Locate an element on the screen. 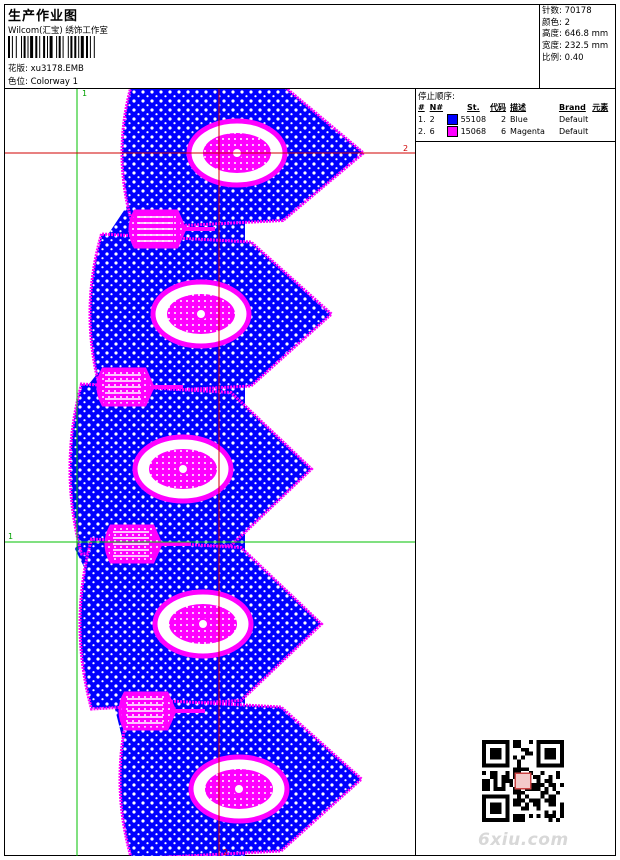  marker-v1: 1 is located at coordinates (84, 93).